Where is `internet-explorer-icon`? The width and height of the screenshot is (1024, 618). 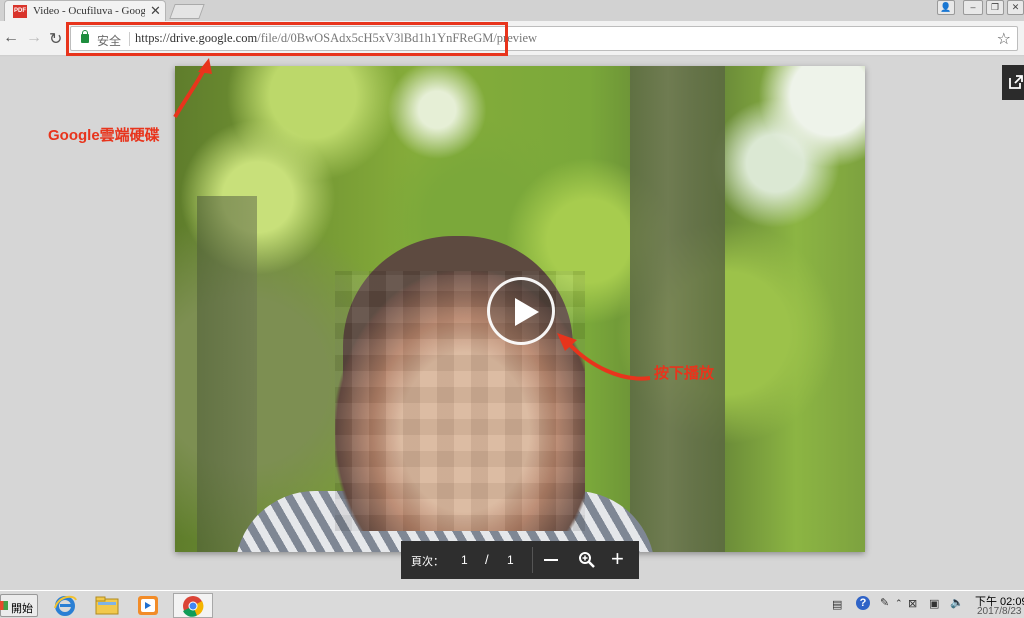
internet-explorer-icon is located at coordinates (65, 605).